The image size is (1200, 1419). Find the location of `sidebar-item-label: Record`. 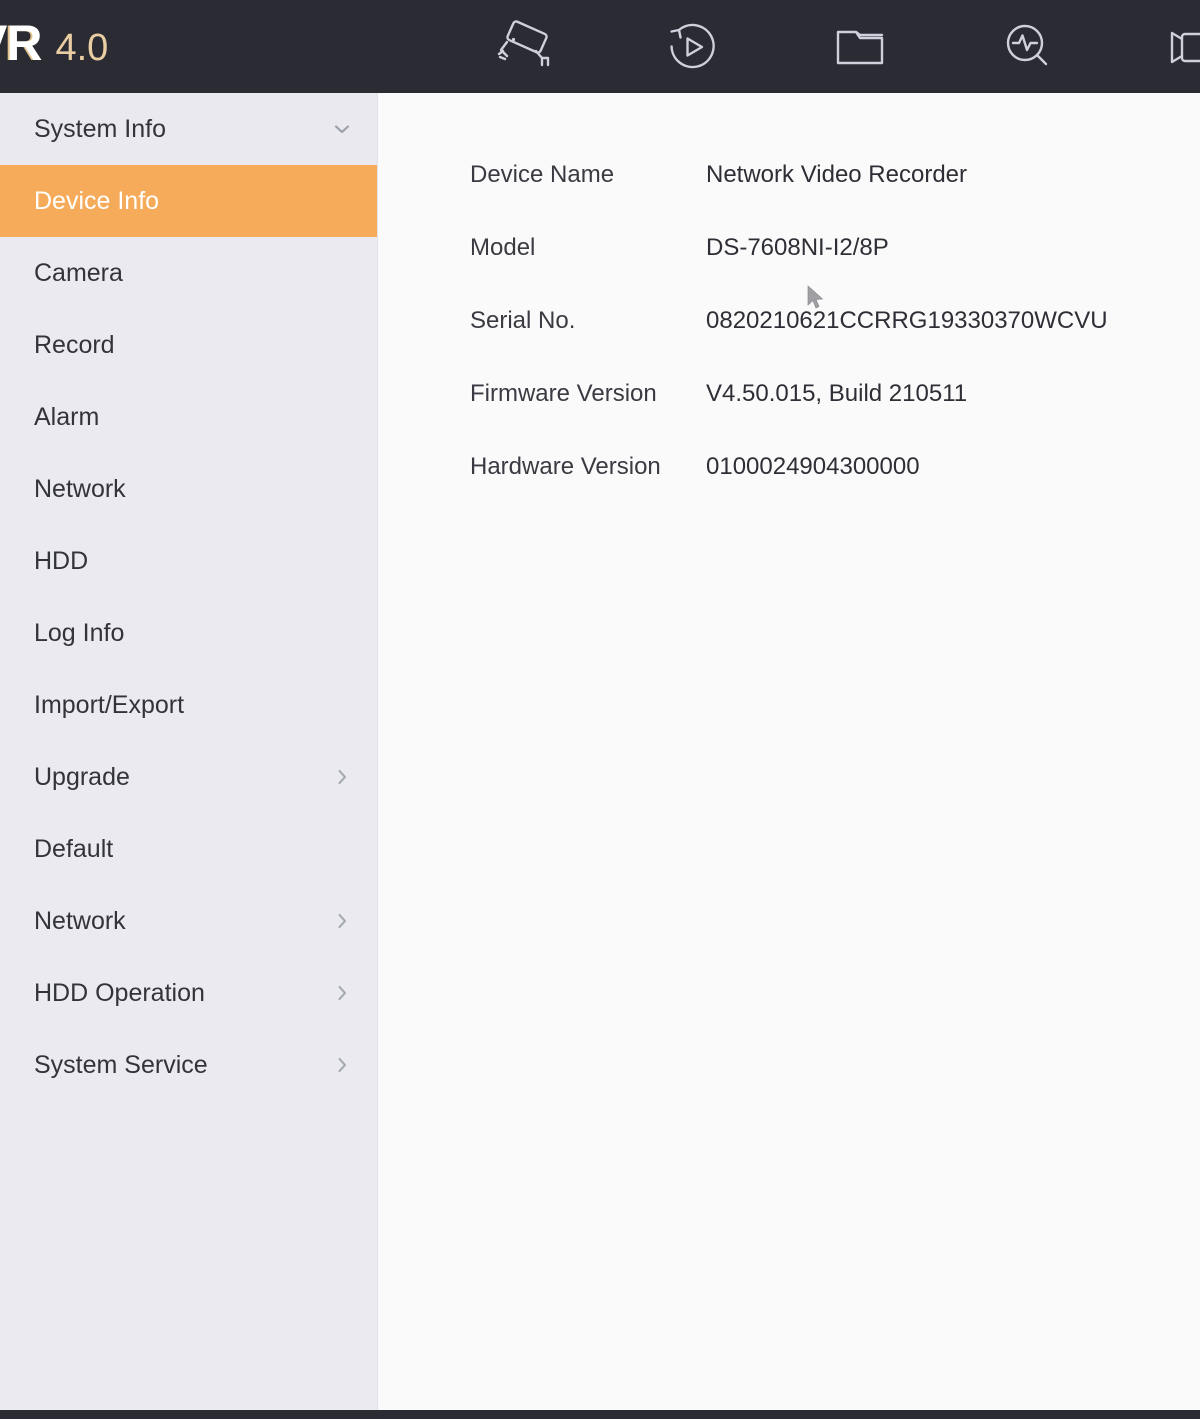

sidebar-item-label: Record is located at coordinates (74, 344).